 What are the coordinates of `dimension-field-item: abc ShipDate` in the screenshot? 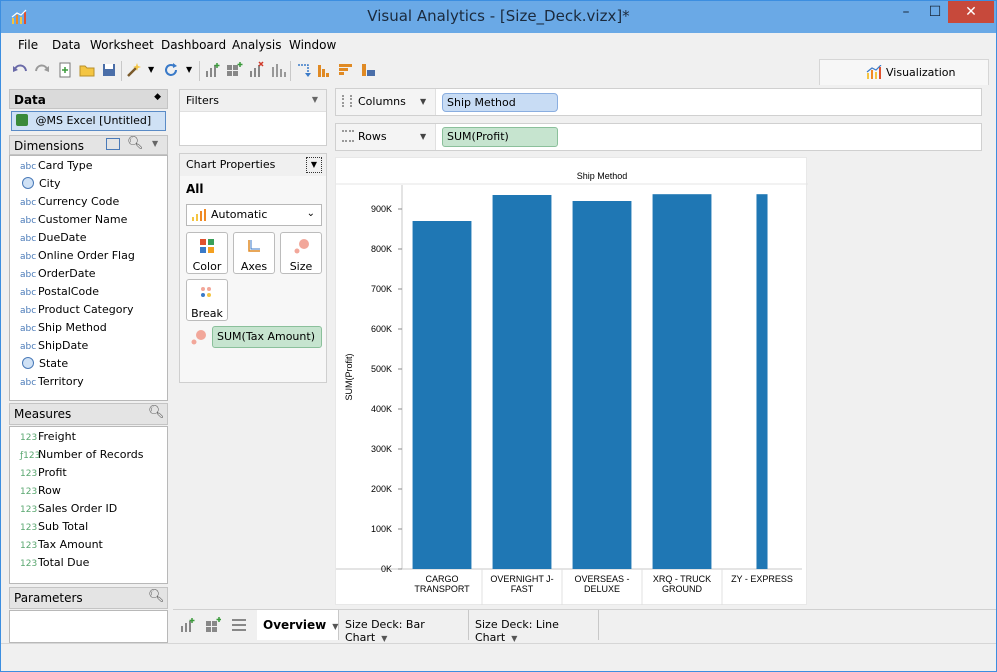 It's located at (54, 348).